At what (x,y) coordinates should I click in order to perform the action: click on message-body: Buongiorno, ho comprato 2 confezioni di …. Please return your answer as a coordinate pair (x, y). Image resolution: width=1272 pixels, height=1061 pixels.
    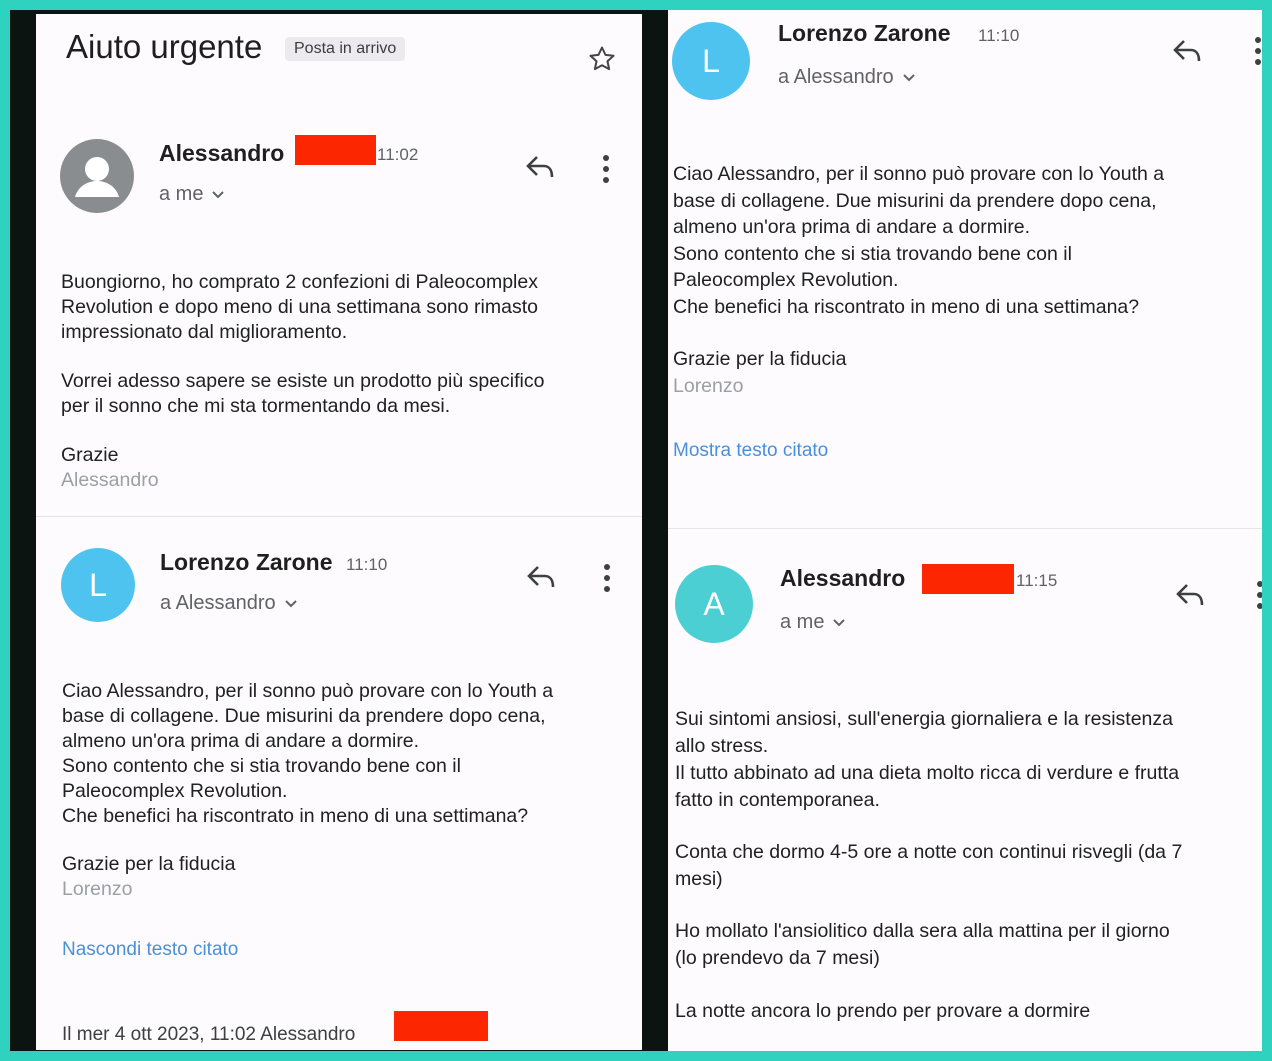
    Looking at the image, I should click on (299, 307).